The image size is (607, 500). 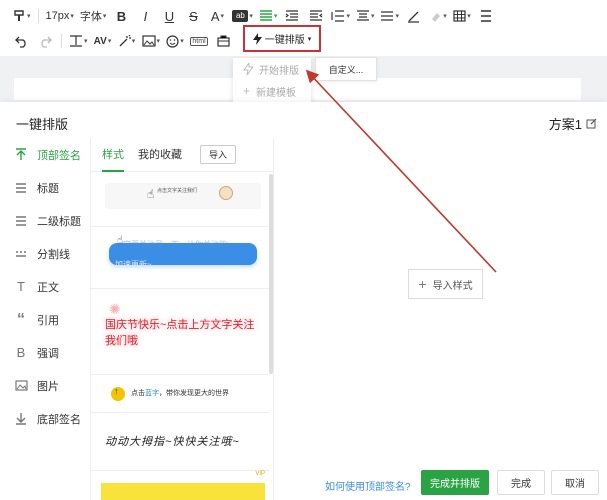 I want to click on b-icon: B, so click(x=21, y=352).